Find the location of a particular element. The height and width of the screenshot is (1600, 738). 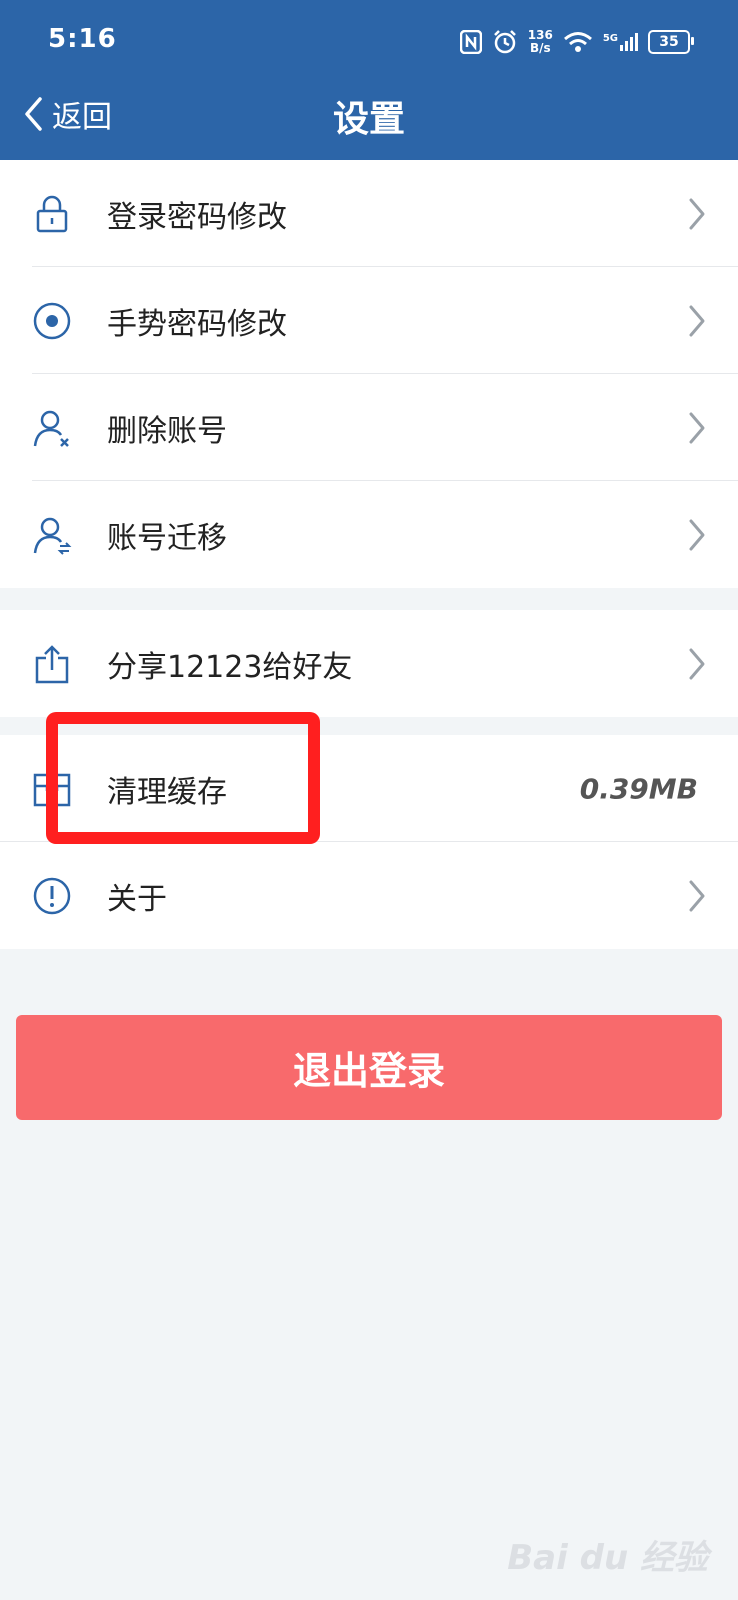

settings-group-share: 分享12123给好友 is located at coordinates (369, 663).